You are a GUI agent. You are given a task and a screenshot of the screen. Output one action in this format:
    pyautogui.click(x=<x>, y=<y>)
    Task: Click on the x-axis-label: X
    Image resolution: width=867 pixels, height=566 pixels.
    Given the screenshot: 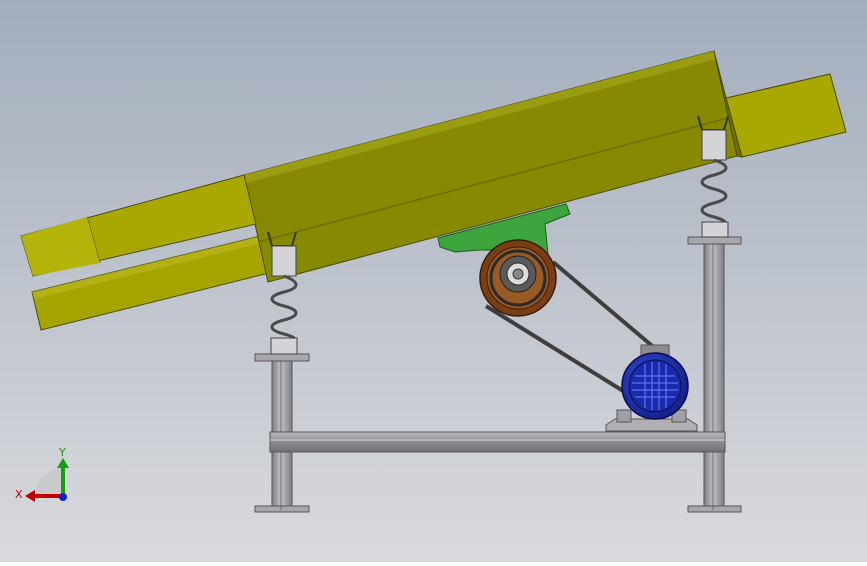 What is the action you would take?
    pyautogui.click(x=19, y=494)
    